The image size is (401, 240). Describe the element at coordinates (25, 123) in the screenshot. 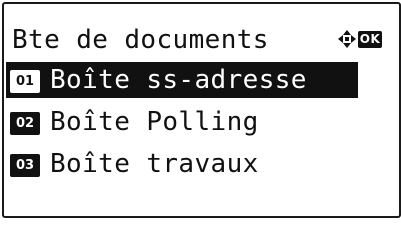

I see `item-number-badge: 02` at that location.